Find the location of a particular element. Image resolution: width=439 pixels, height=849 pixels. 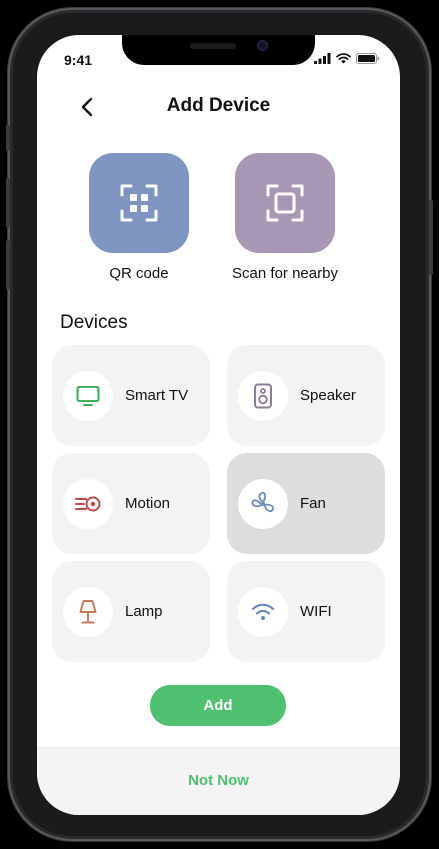

notch is located at coordinates (218, 50).